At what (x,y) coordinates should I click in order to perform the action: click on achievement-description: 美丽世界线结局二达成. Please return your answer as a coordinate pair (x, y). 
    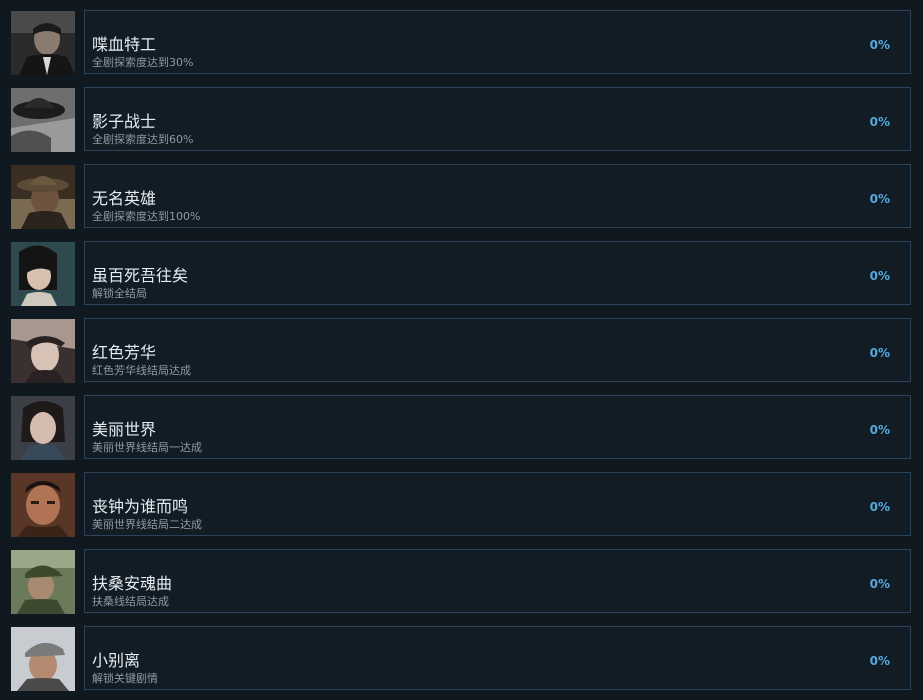
    Looking at the image, I should click on (147, 524).